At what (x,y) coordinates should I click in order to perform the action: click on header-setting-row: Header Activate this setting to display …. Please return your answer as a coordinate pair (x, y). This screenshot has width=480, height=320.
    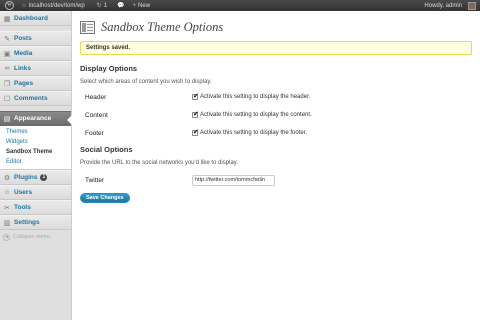
    Looking at the image, I should click on (277, 97).